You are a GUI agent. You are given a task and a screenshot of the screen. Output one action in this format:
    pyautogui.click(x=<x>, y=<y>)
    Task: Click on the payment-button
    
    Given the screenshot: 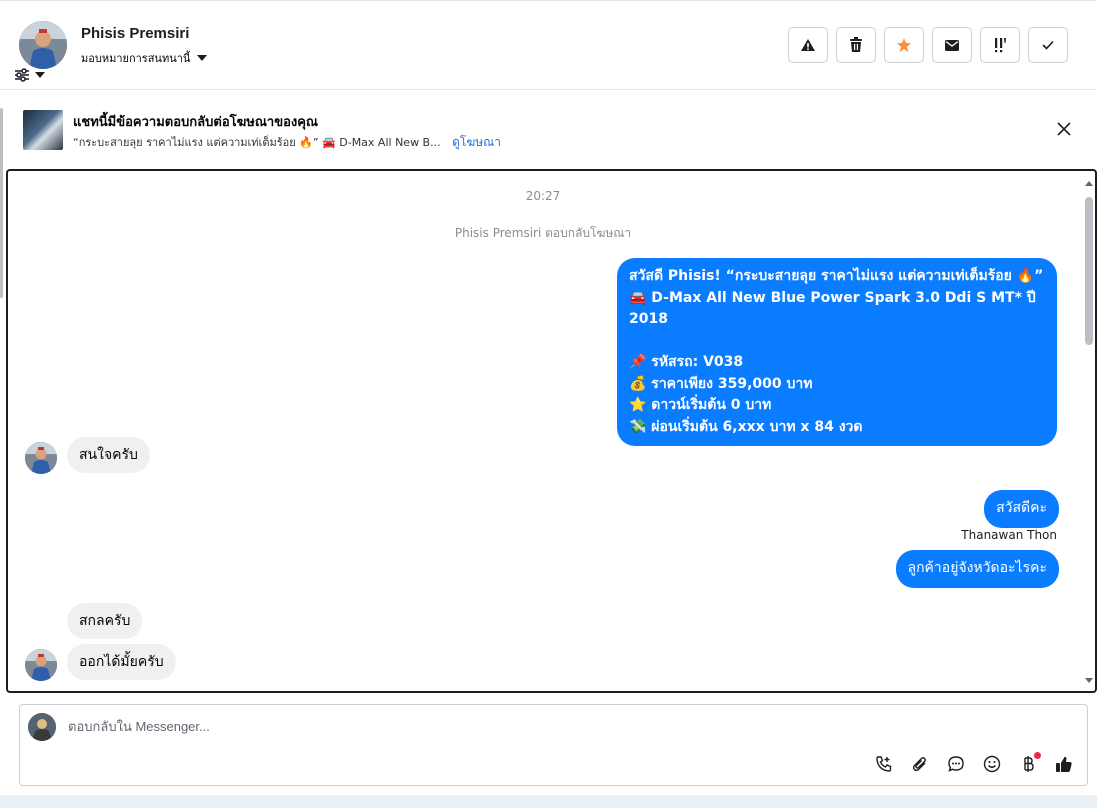 What is the action you would take?
    pyautogui.click(x=1029, y=763)
    